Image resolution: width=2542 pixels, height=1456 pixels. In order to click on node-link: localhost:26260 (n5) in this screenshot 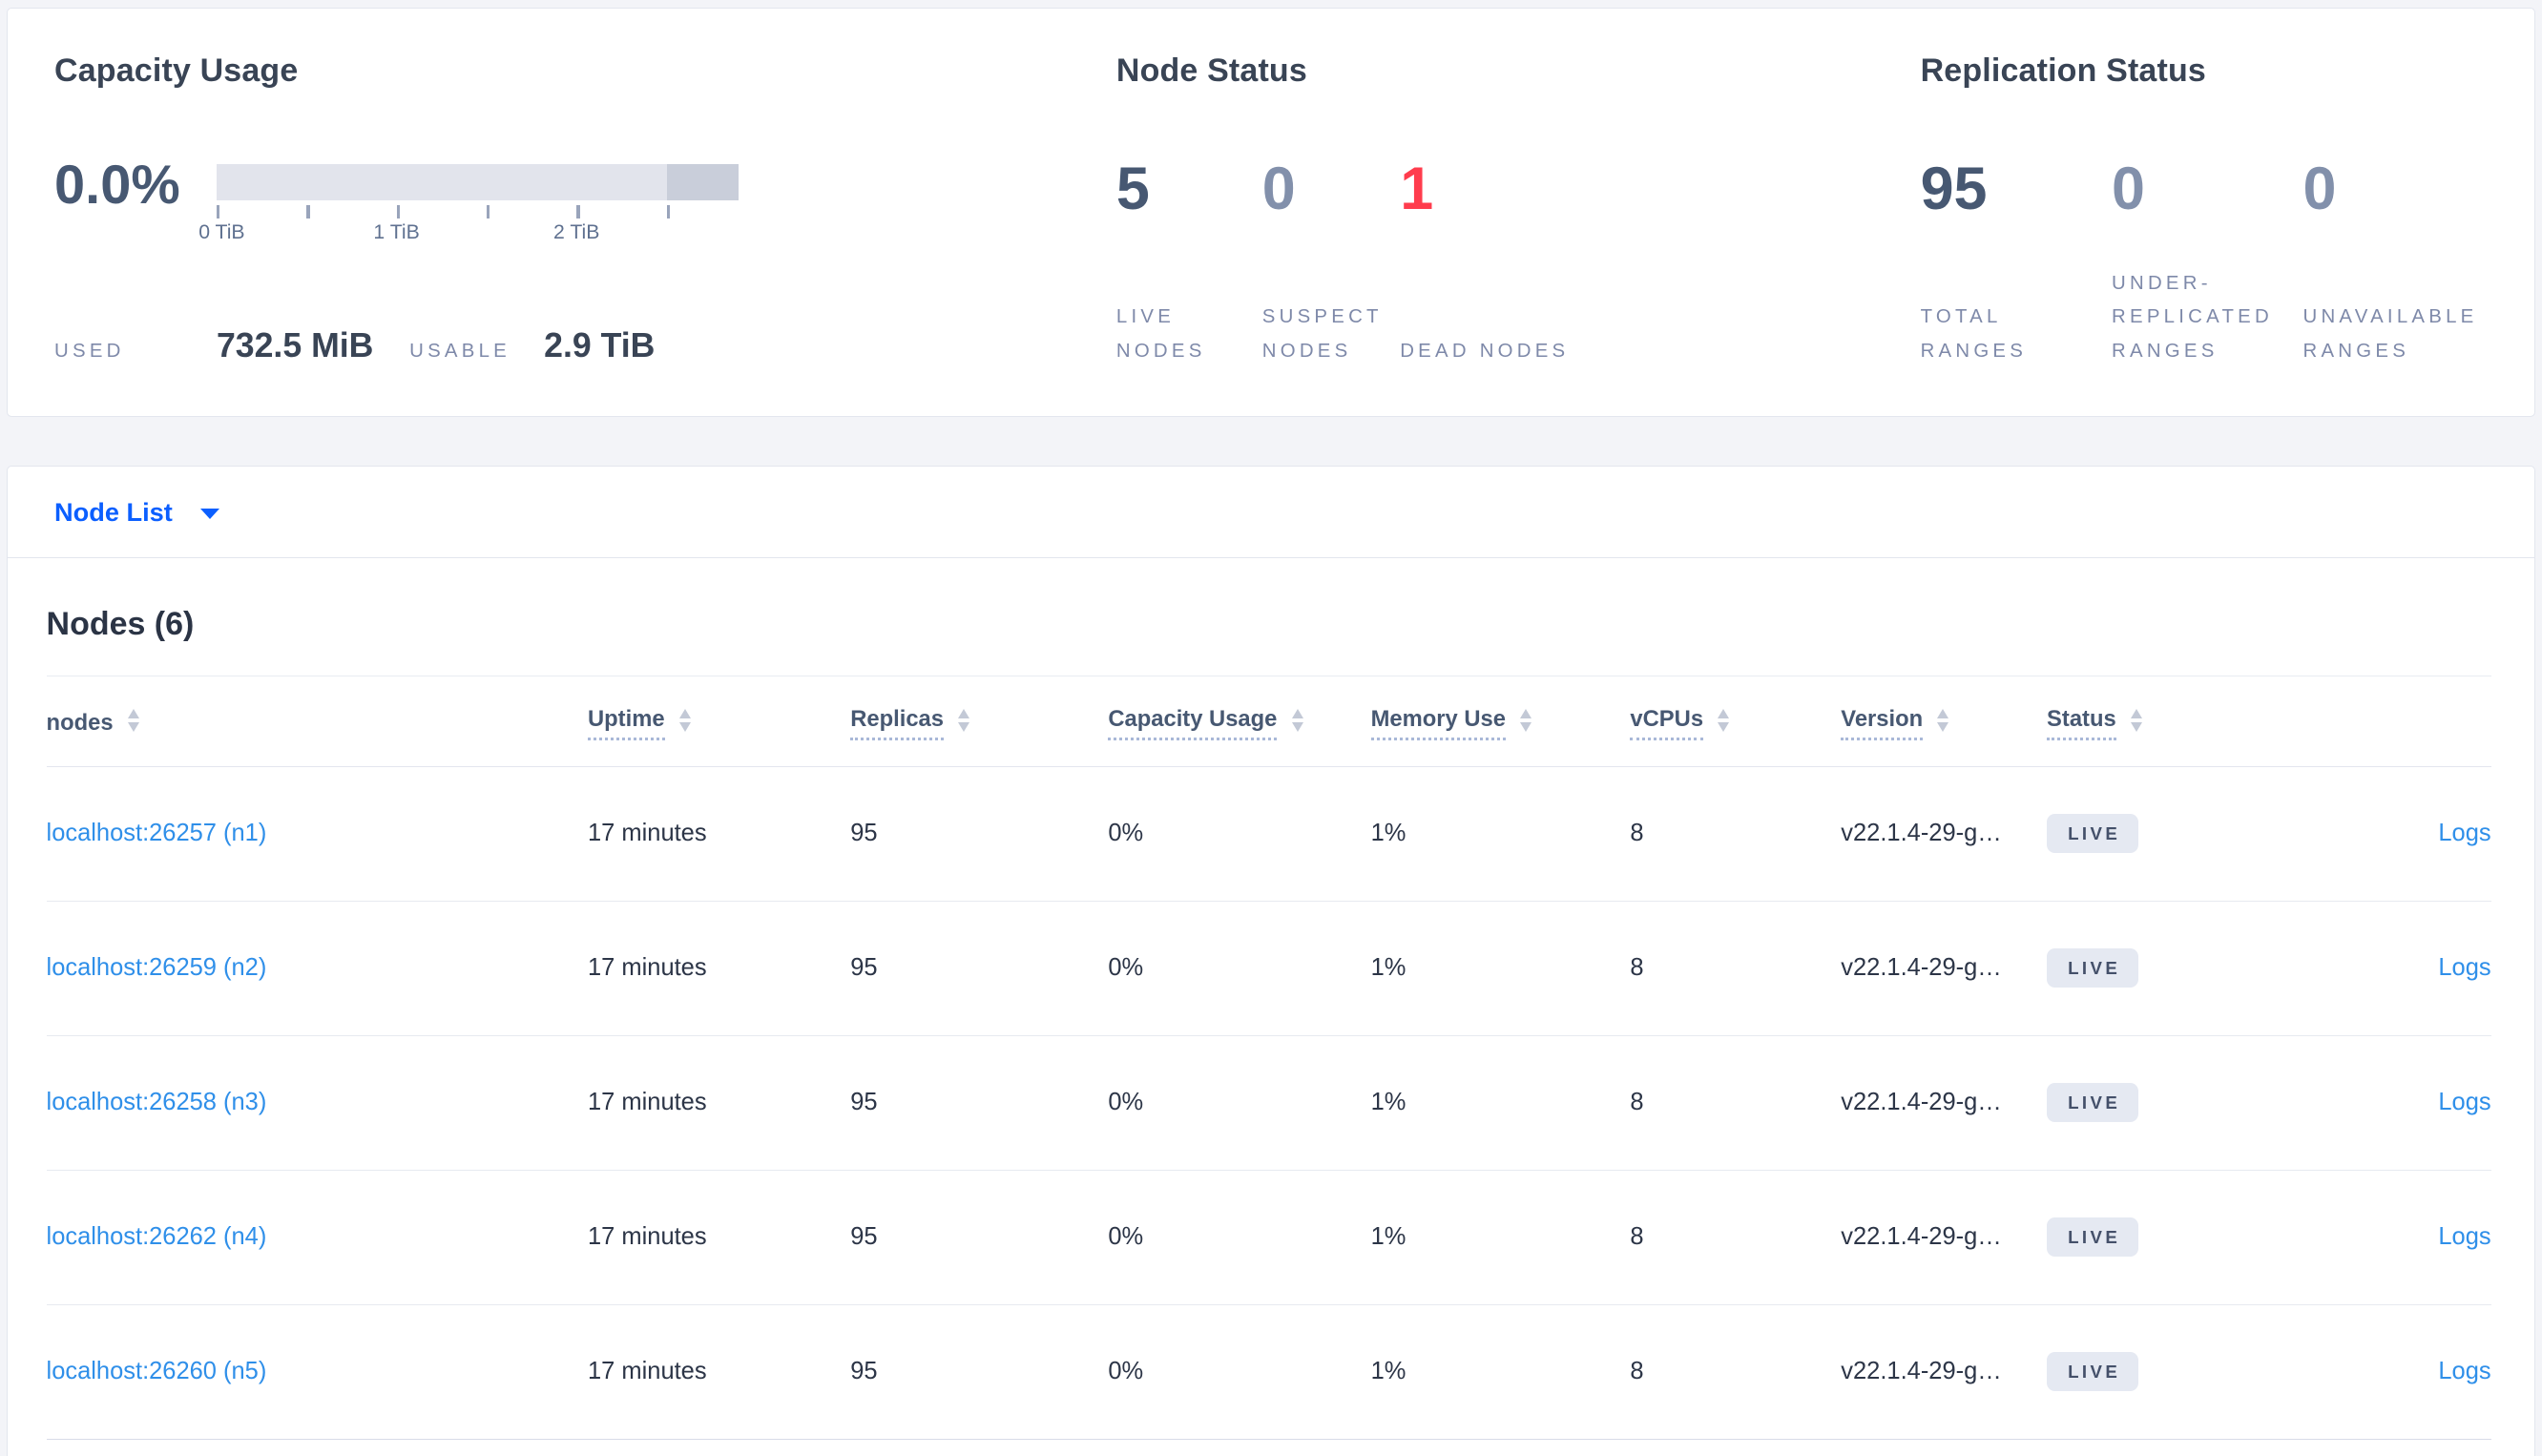, I will do `click(157, 1371)`.